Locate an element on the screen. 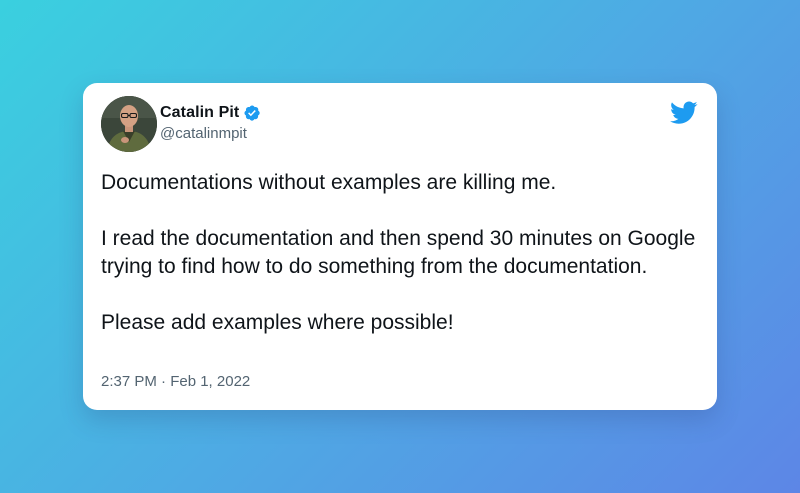 The image size is (800, 493). tweet-timestamp: 2:37 PM · Feb 1, 2022 is located at coordinates (175, 381).